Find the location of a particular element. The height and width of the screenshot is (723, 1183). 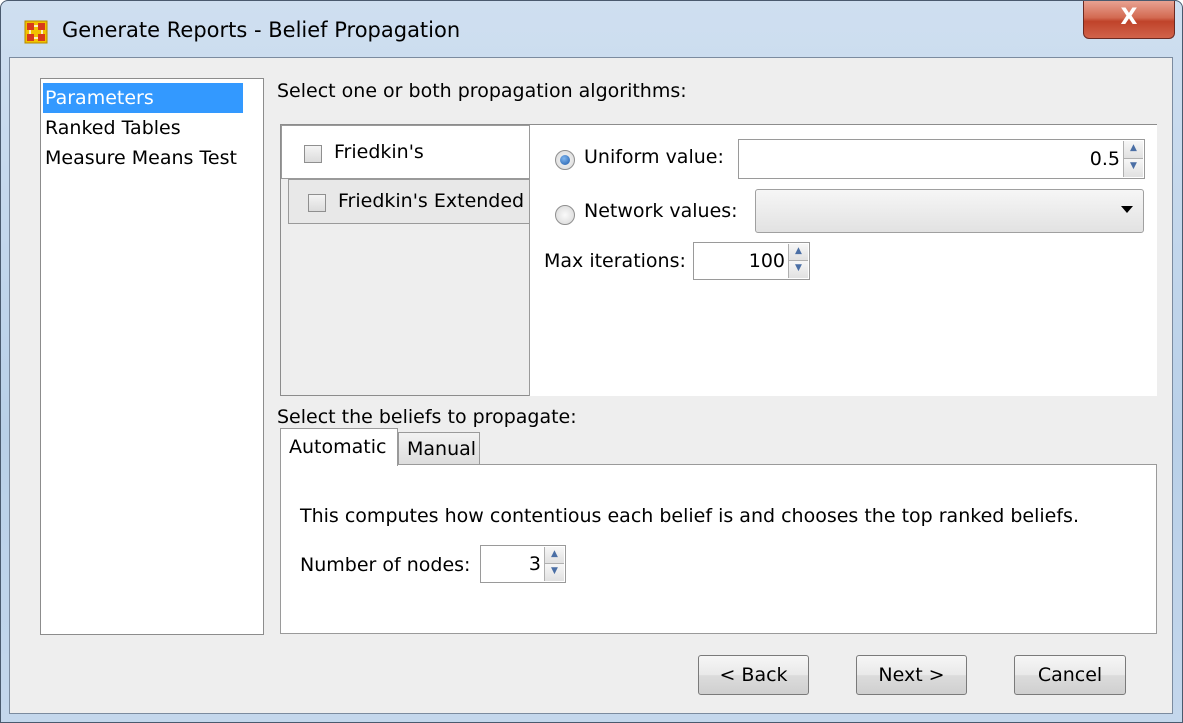

tab-automatic: Automatic is located at coordinates (339, 447).